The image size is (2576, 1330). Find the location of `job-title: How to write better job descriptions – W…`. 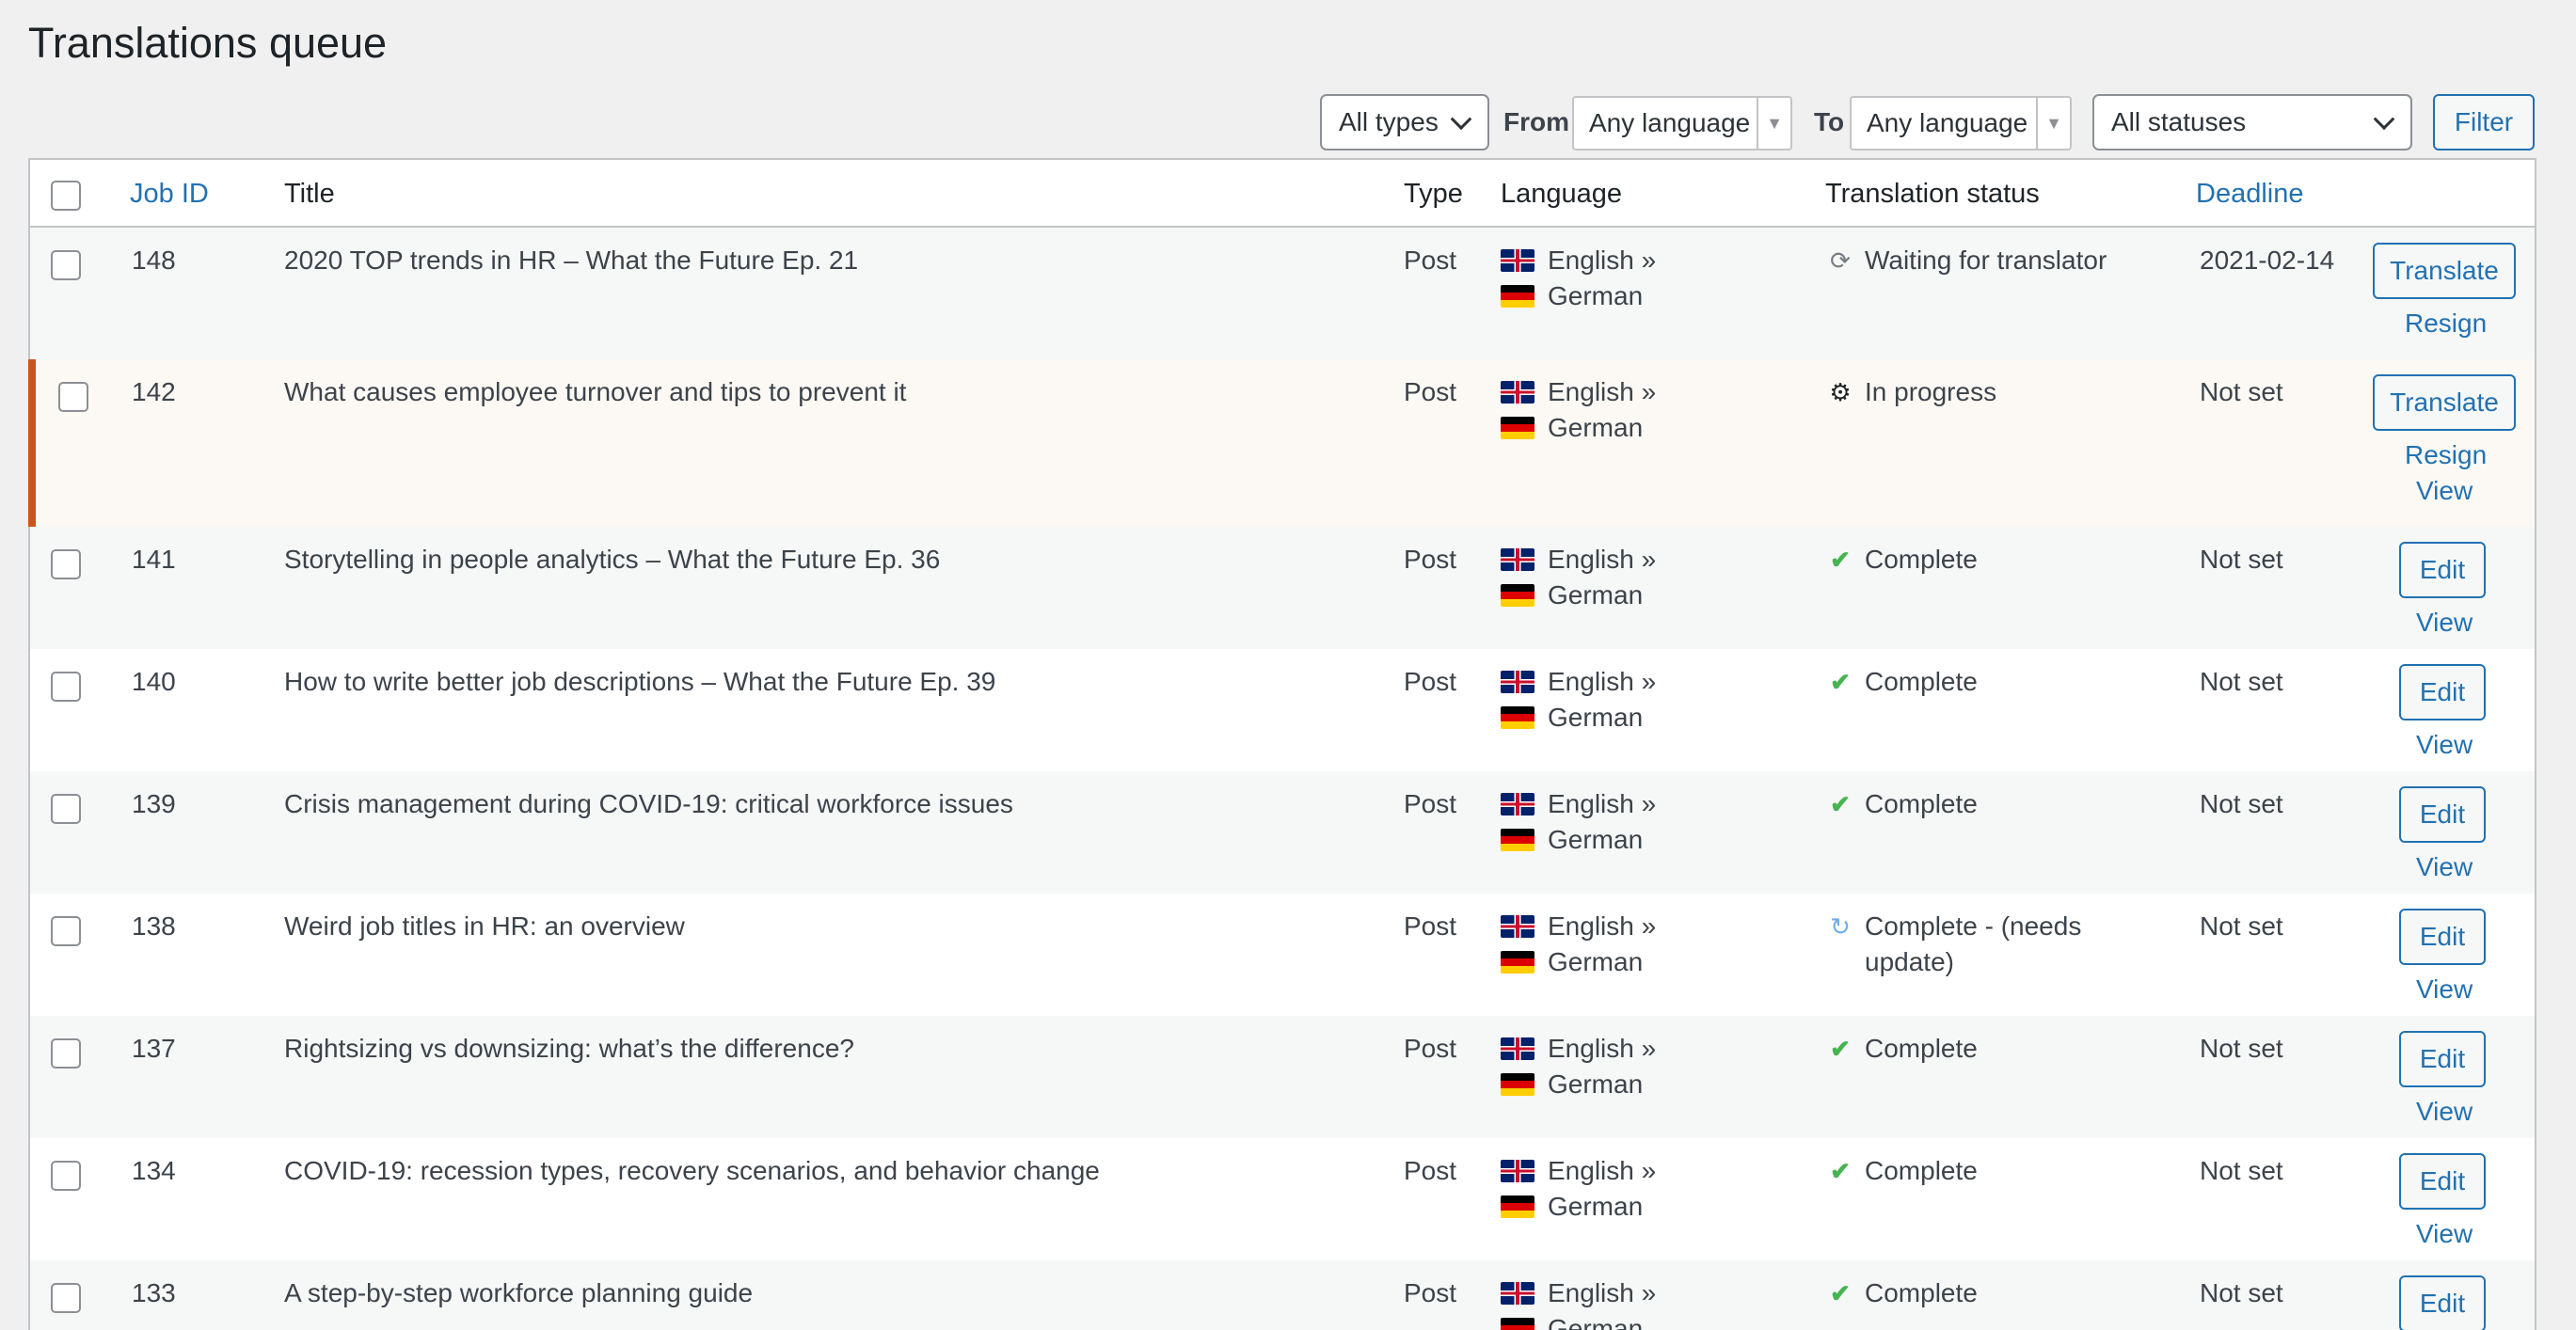

job-title: How to write better job descriptions – W… is located at coordinates (640, 681).